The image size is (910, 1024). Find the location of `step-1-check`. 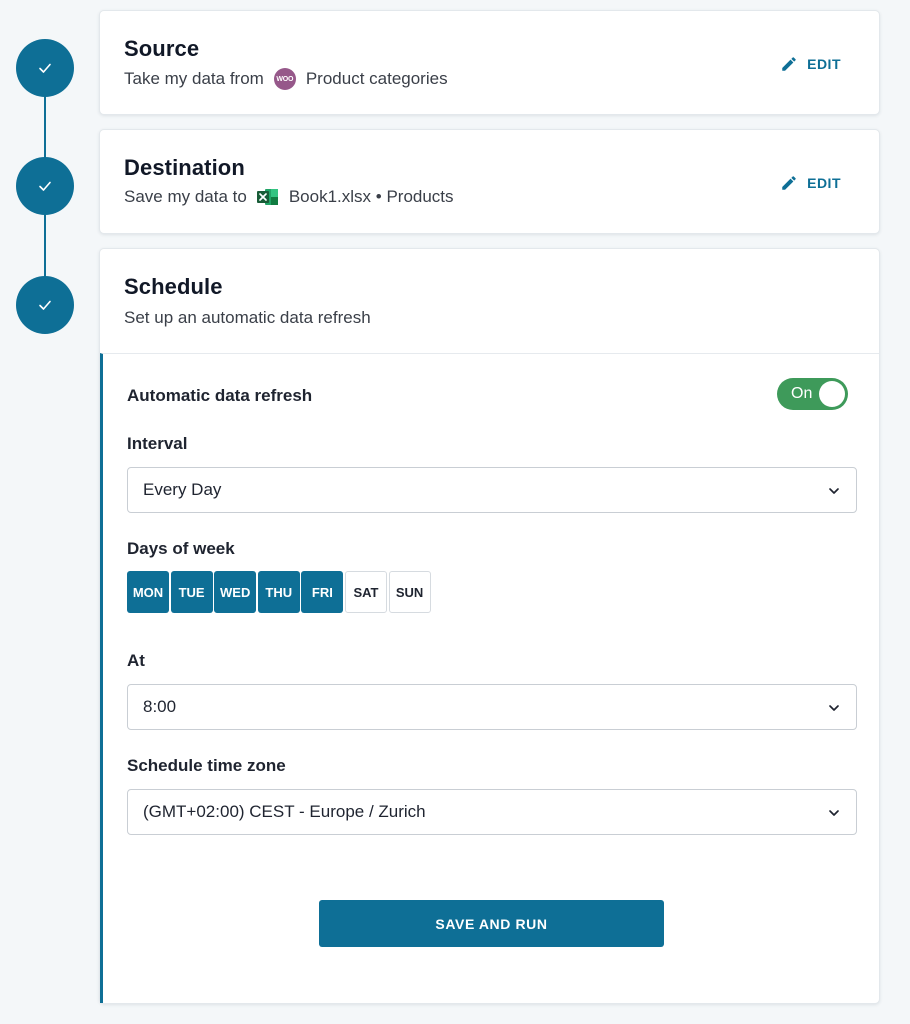

step-1-check is located at coordinates (45, 68).